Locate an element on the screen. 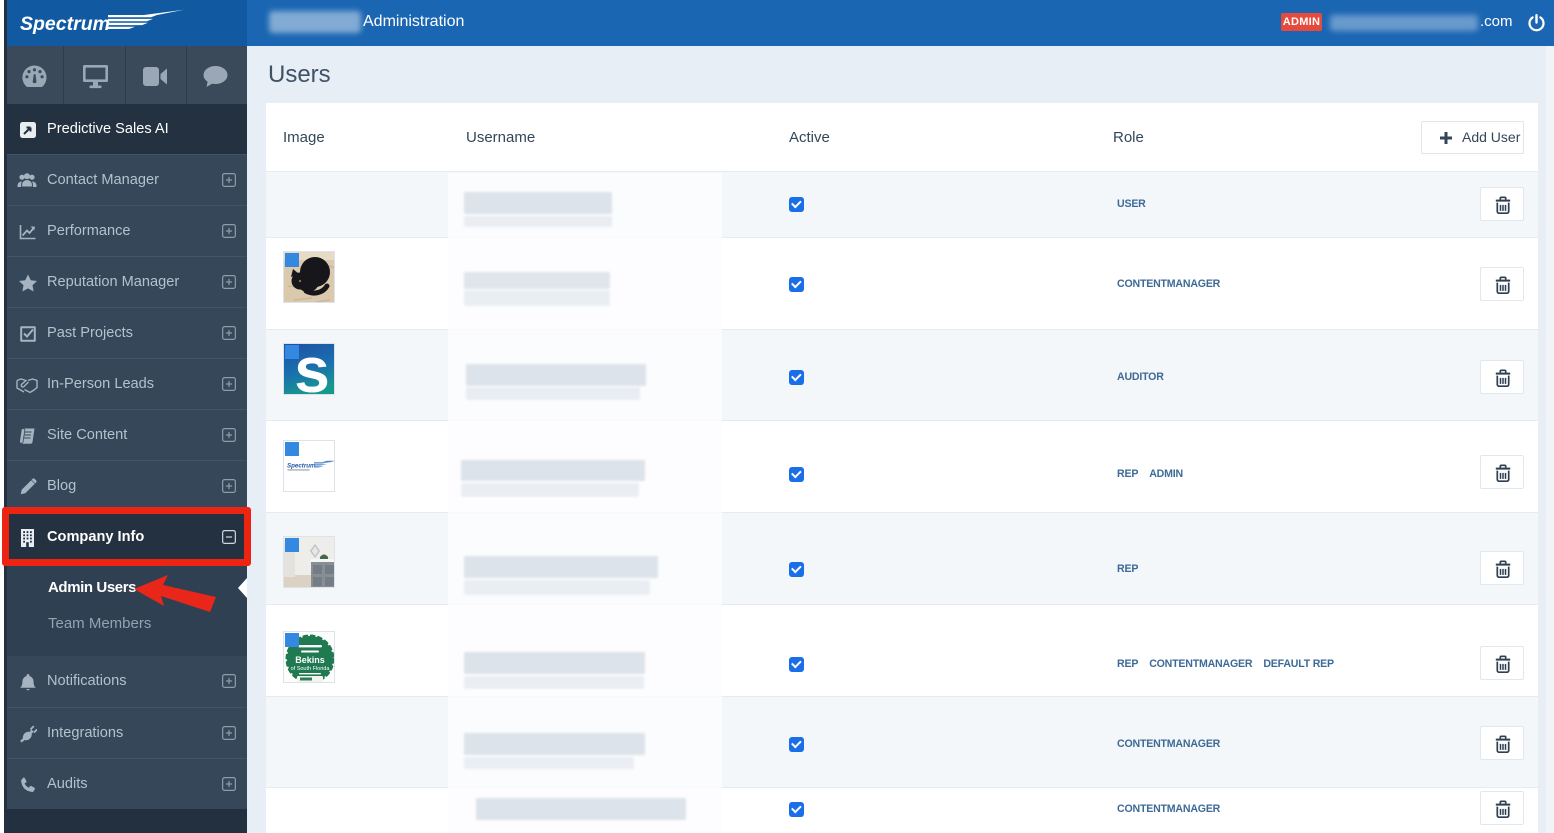  svg-text: s is located at coordinates (312, 369).